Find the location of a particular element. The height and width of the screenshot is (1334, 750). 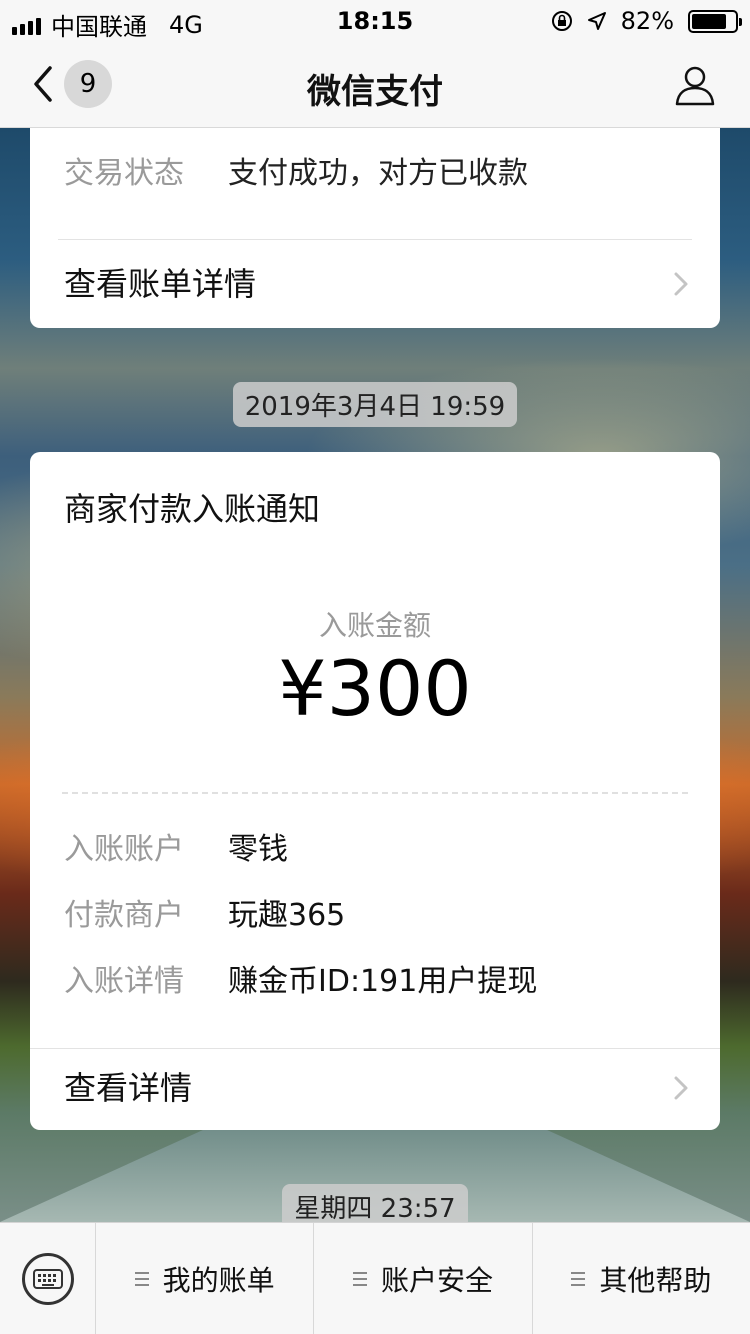

detail-row-account: 入账账户 零钱 is located at coordinates (176, 846).